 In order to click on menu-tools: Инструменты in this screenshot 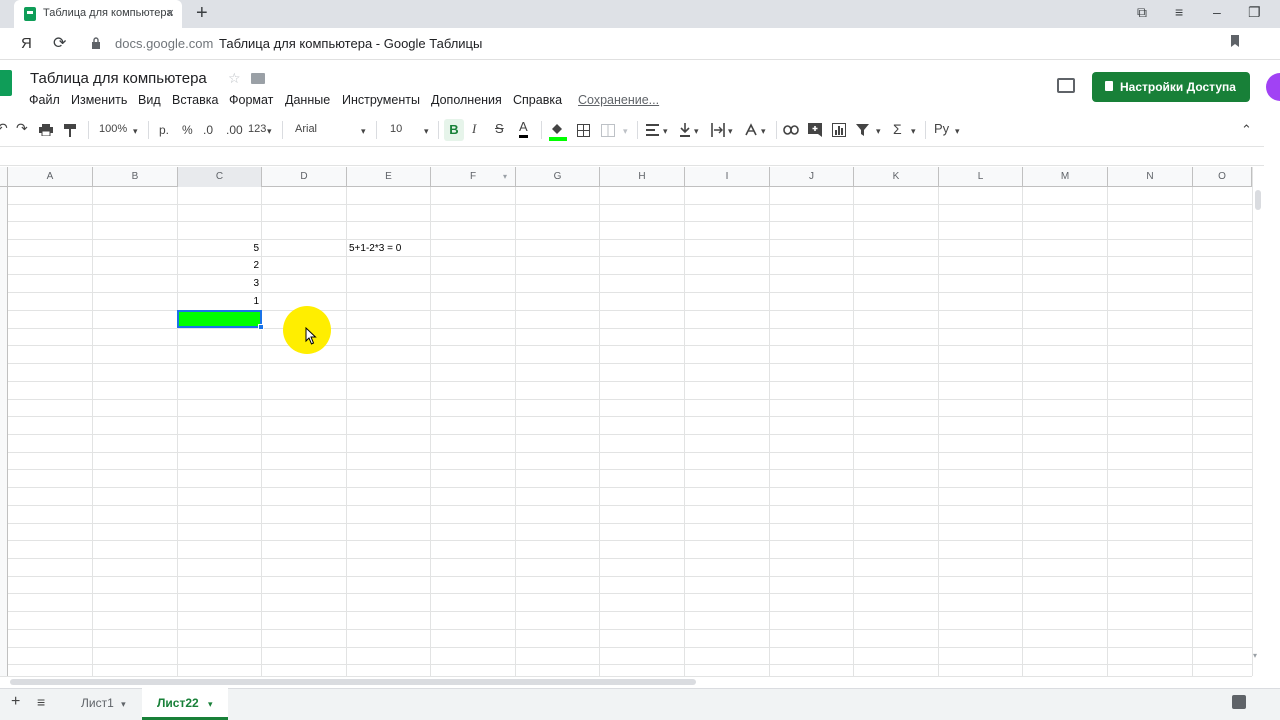, I will do `click(381, 100)`.